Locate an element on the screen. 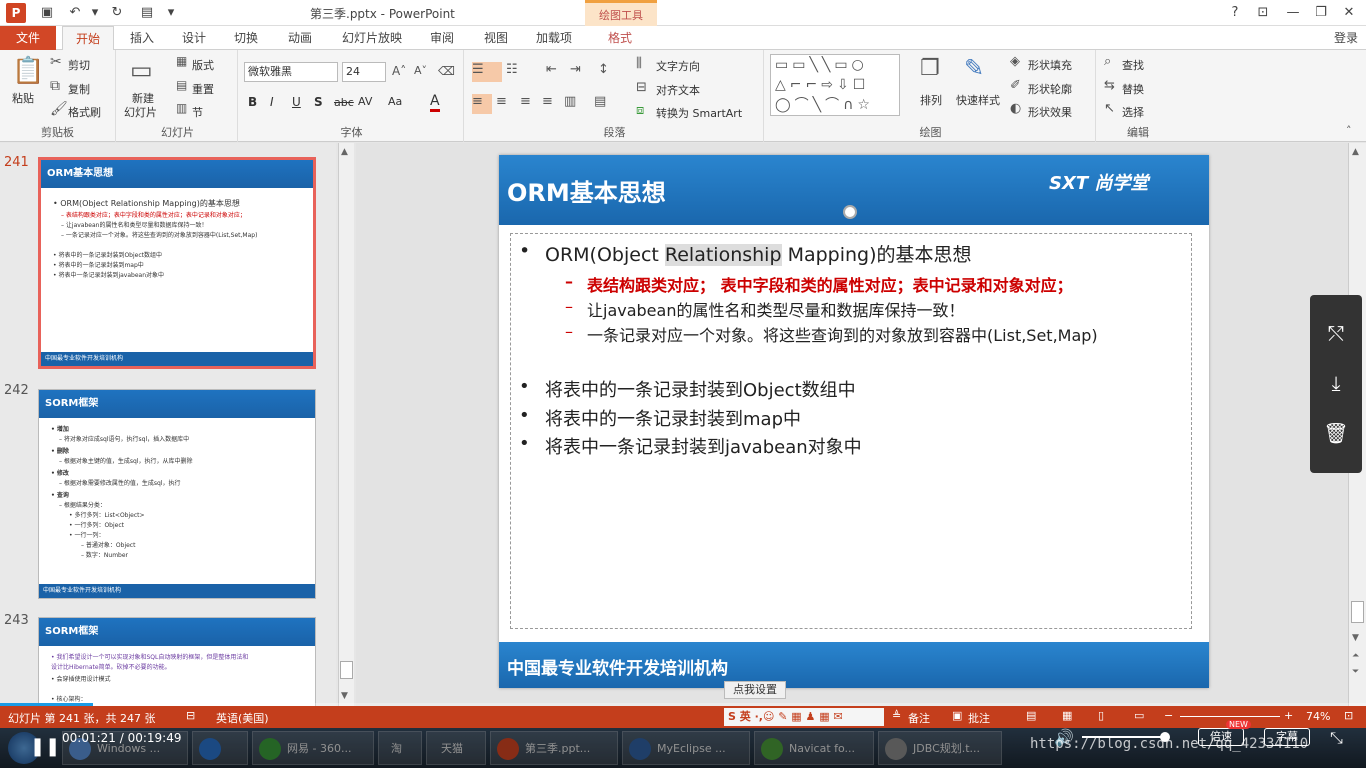  zoom-slider is located at coordinates (1230, 716).